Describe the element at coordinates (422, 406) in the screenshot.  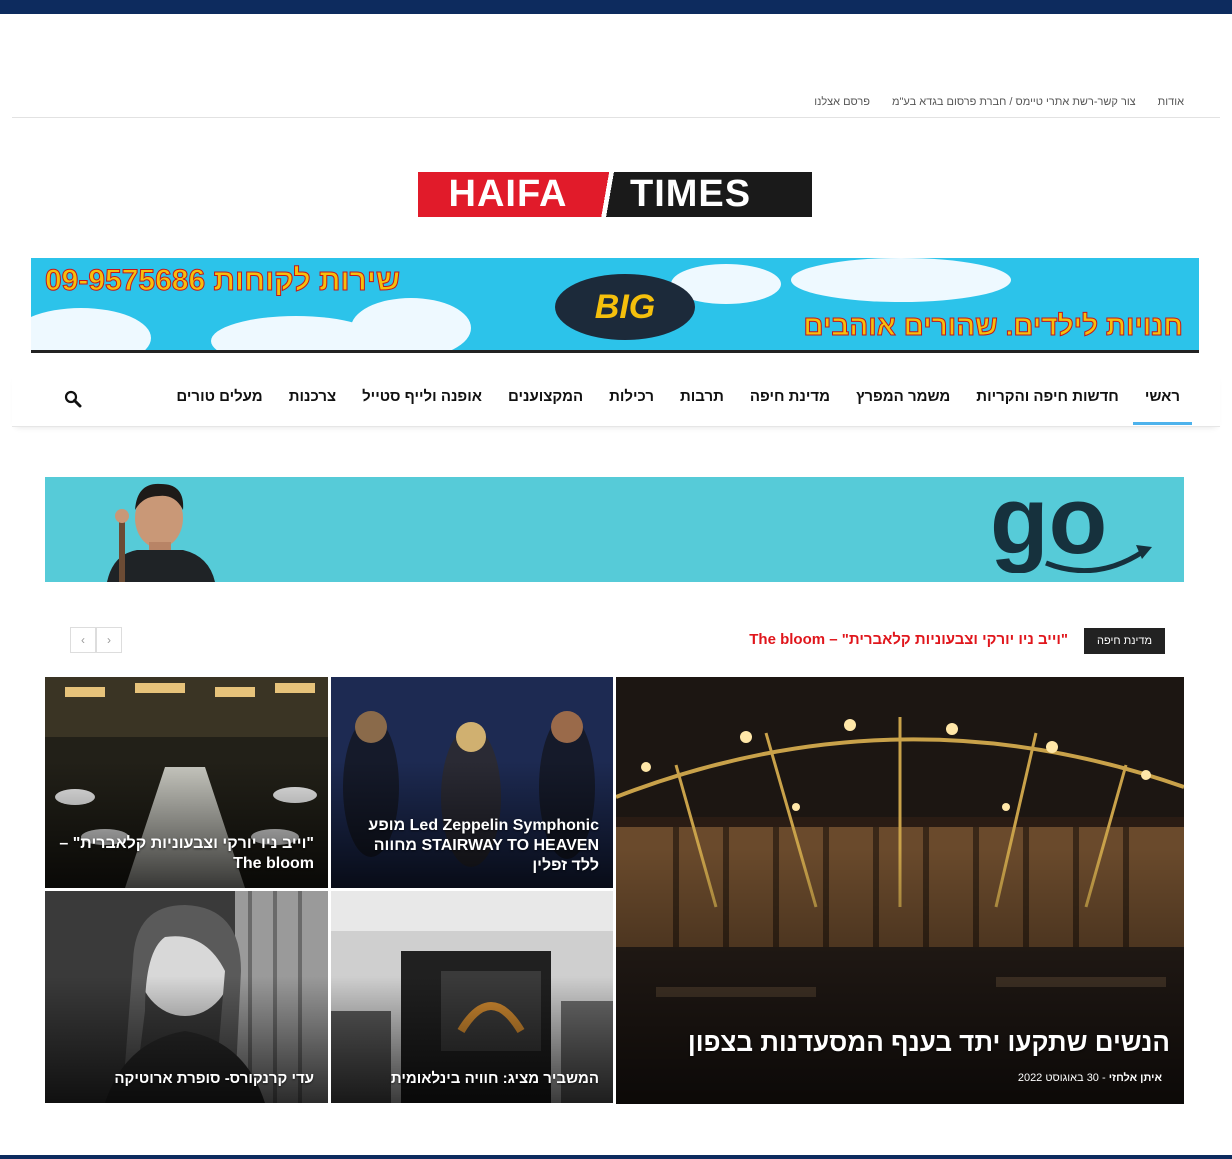
I see `nav-item-fashion: אופנה ולייף סטייל` at that location.